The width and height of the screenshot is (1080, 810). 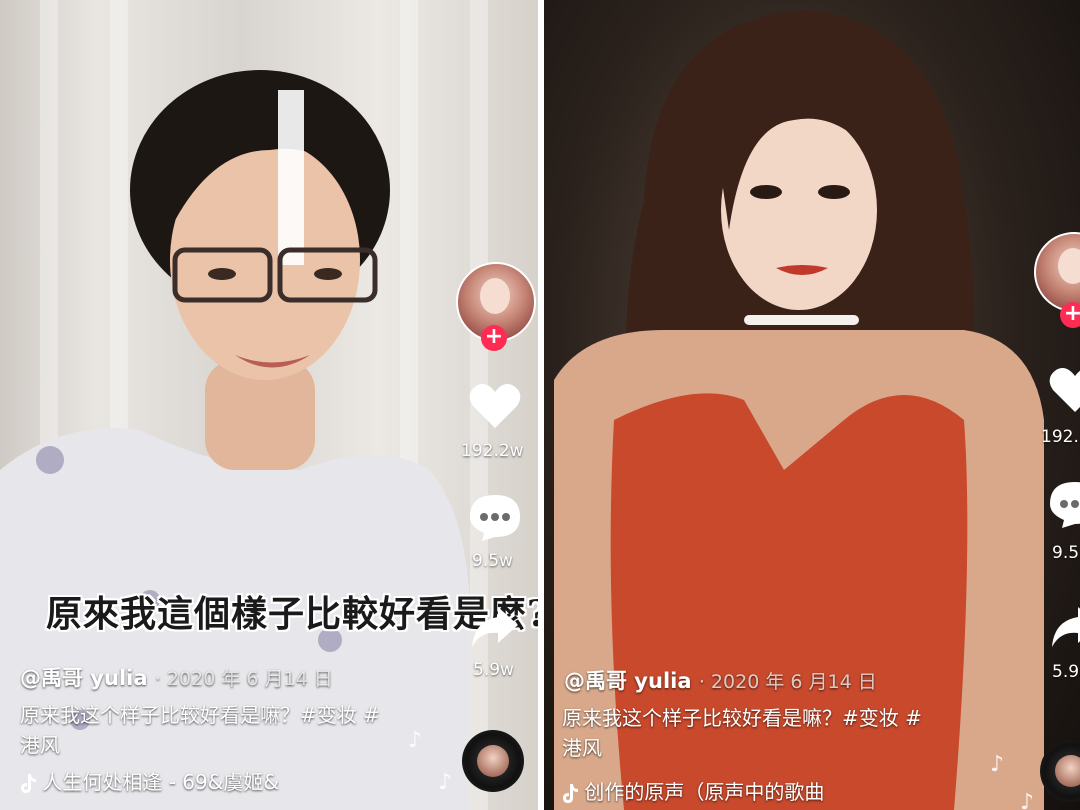 What do you see at coordinates (492, 561) in the screenshot?
I see `comment-count: 9.5w` at bounding box center [492, 561].